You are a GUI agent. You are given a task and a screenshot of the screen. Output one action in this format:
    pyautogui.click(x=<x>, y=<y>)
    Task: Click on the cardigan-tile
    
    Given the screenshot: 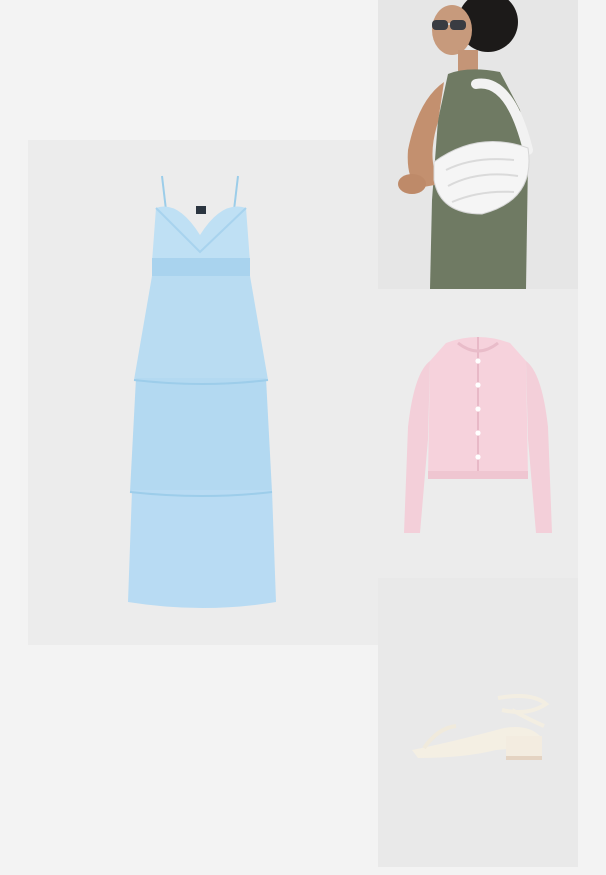 What is the action you would take?
    pyautogui.click(x=478, y=433)
    